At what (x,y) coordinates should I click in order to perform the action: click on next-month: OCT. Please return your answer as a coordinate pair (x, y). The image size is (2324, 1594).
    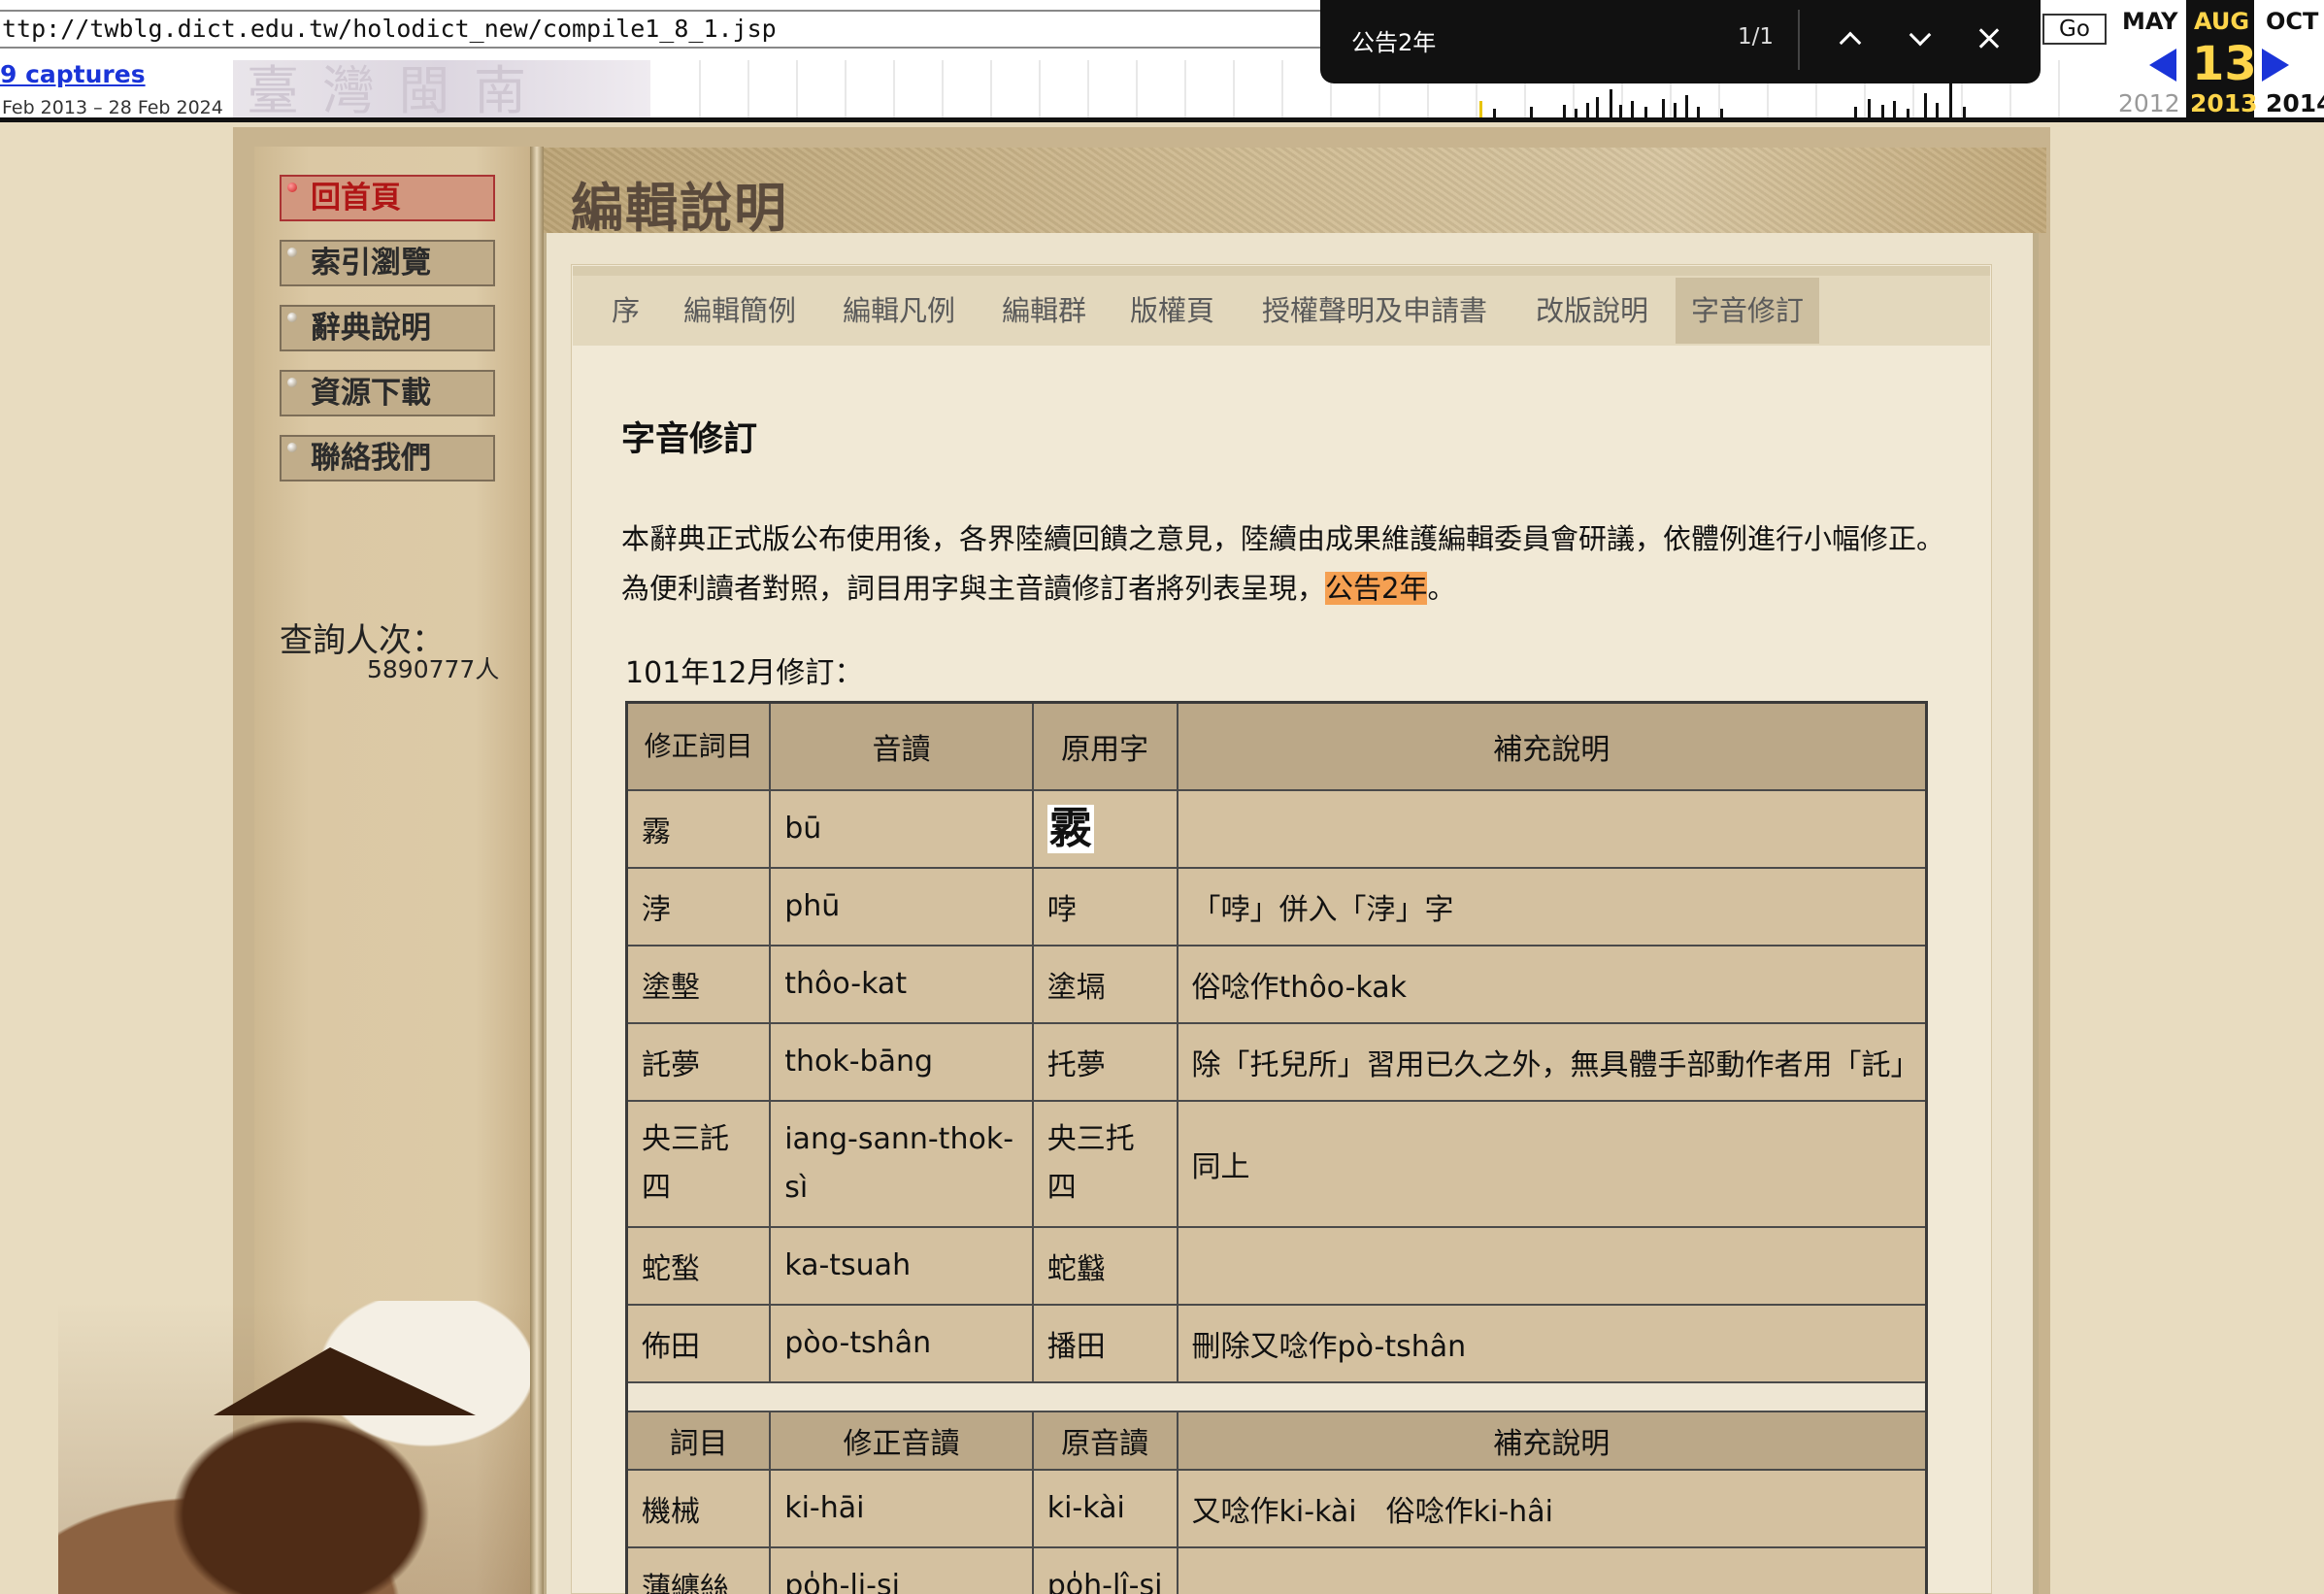
    Looking at the image, I should click on (2292, 21).